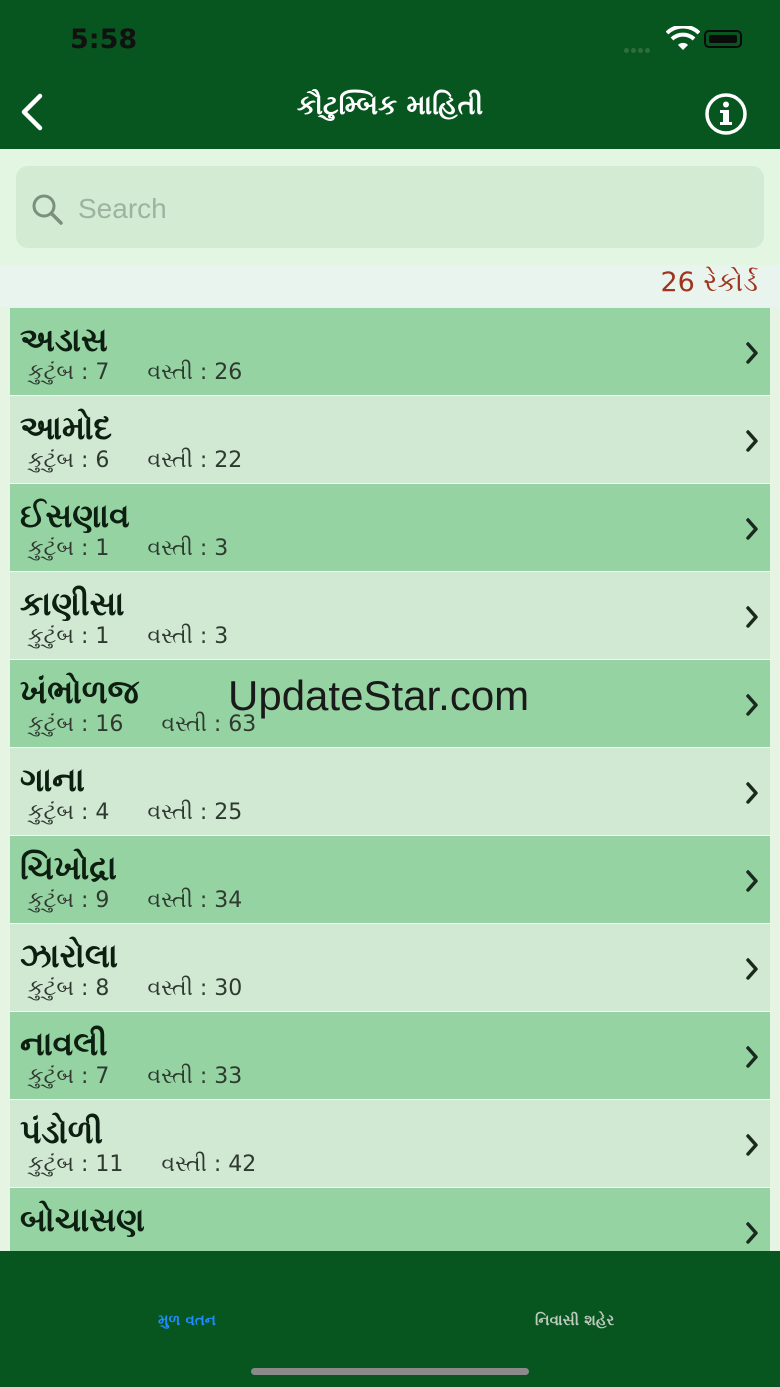  I want to click on wifi-icon, so click(683, 38).